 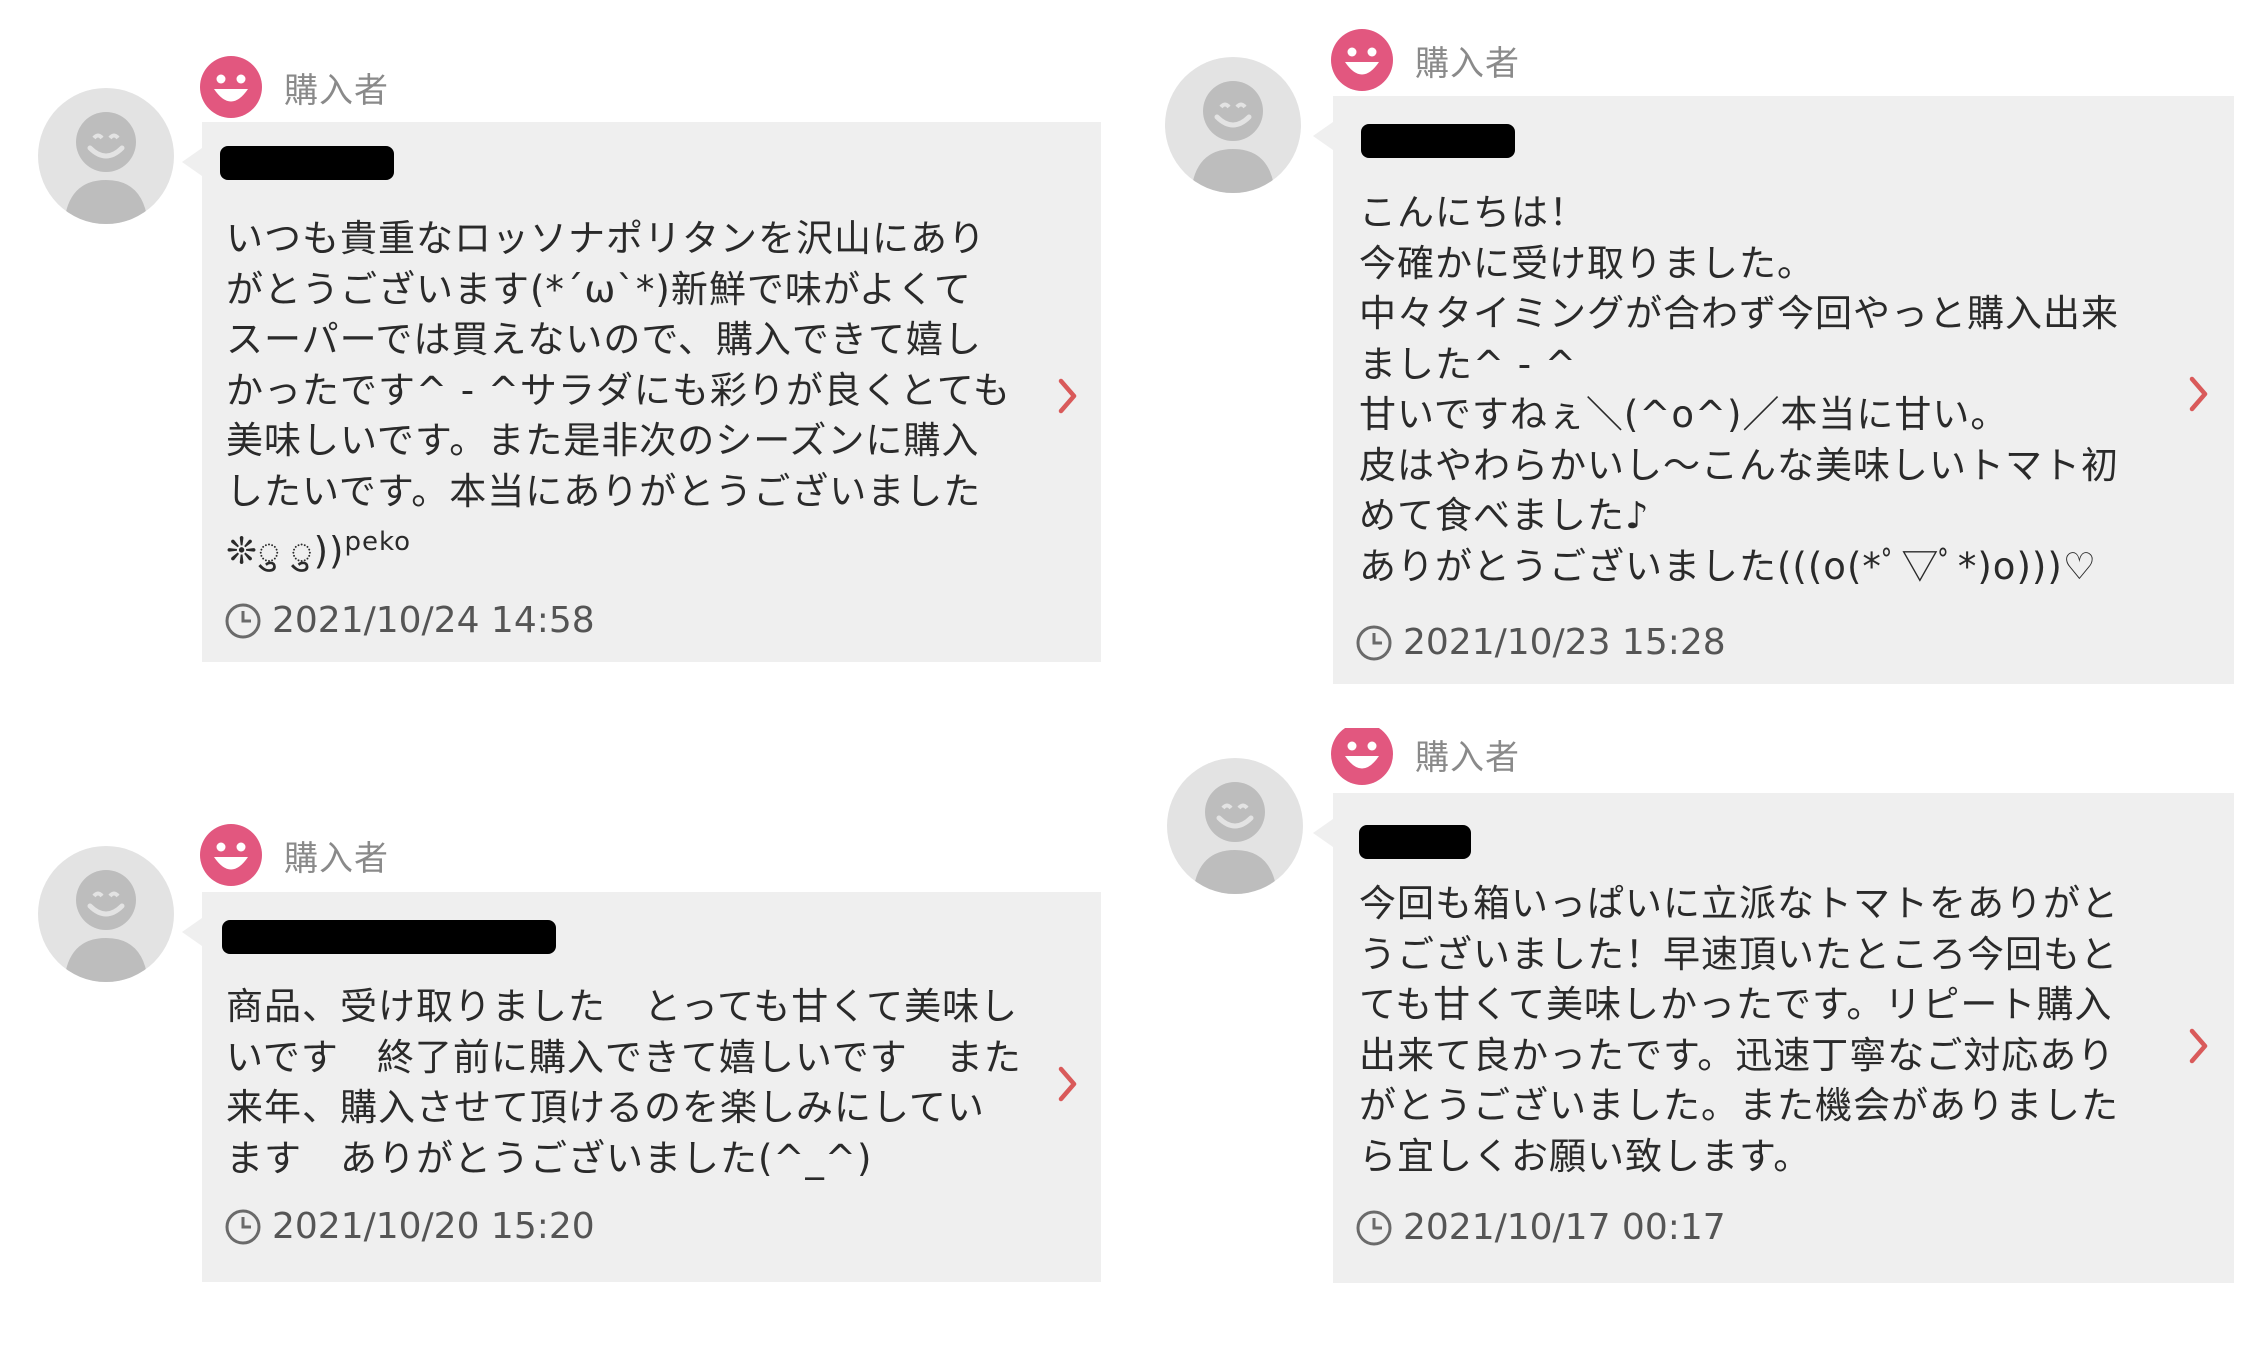 I want to click on message-suffix: peko, so click(x=377, y=542).